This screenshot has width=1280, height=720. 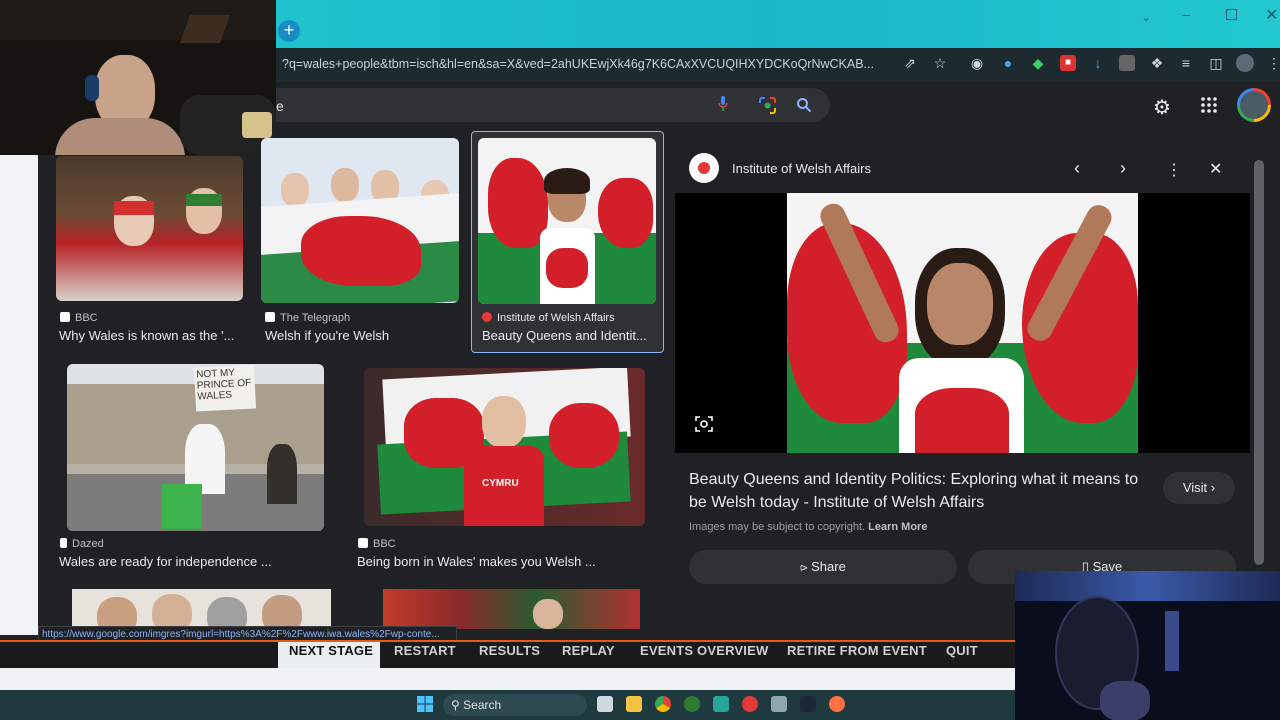 What do you see at coordinates (897, 527) in the screenshot?
I see `learn-more-link: Learn More` at bounding box center [897, 527].